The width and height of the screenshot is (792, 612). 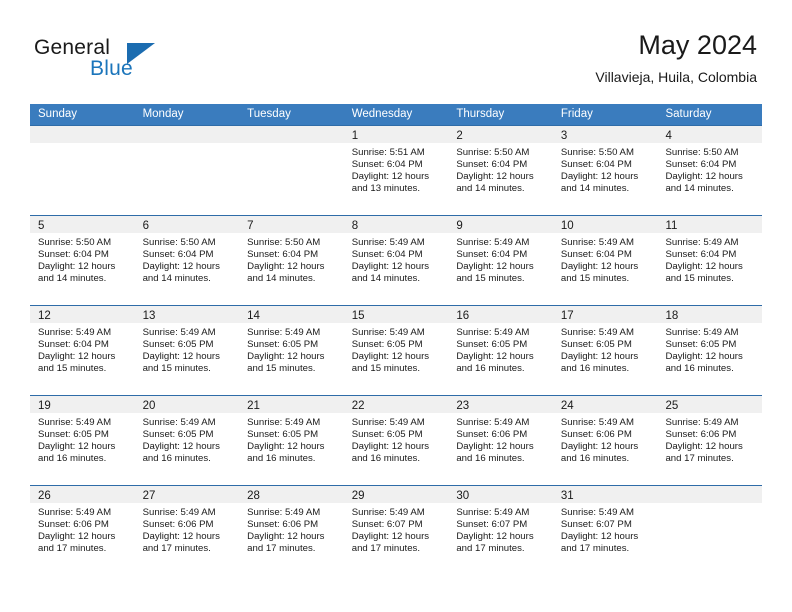 What do you see at coordinates (291, 314) in the screenshot?
I see `day-number-strip: 14` at bounding box center [291, 314].